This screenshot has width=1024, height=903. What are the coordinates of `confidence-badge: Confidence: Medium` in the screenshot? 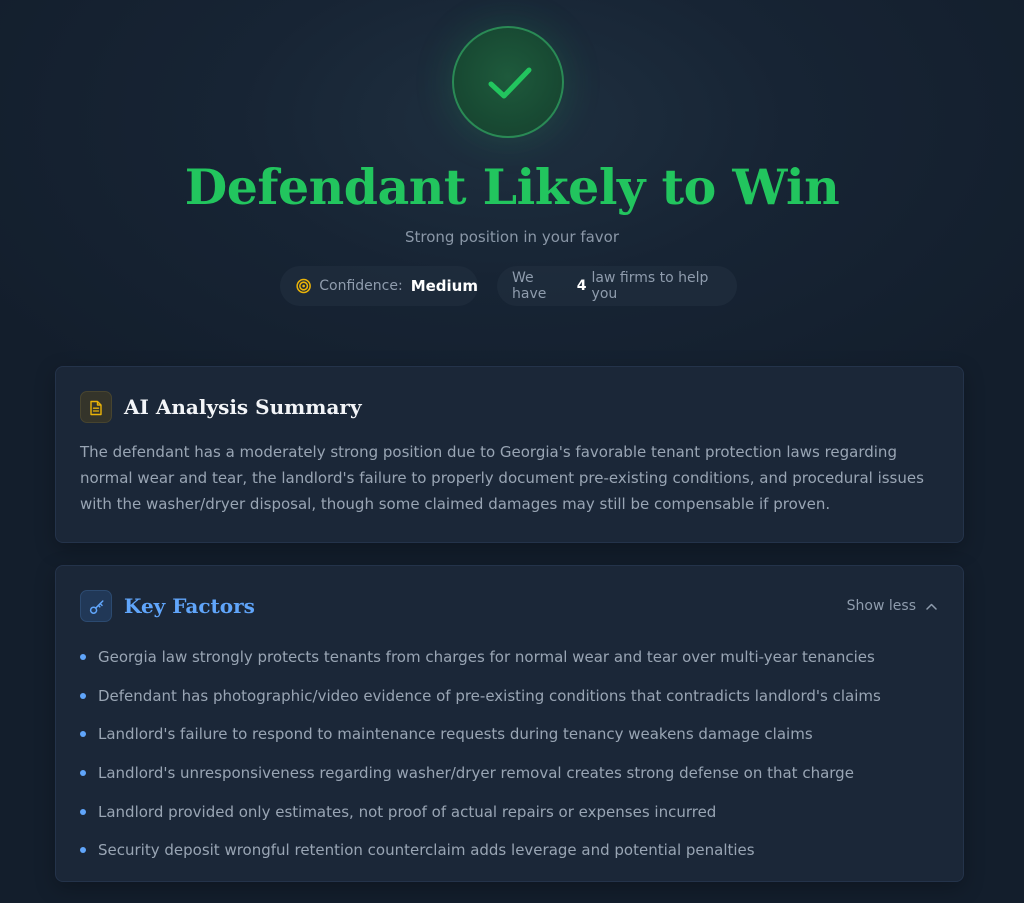 It's located at (379, 286).